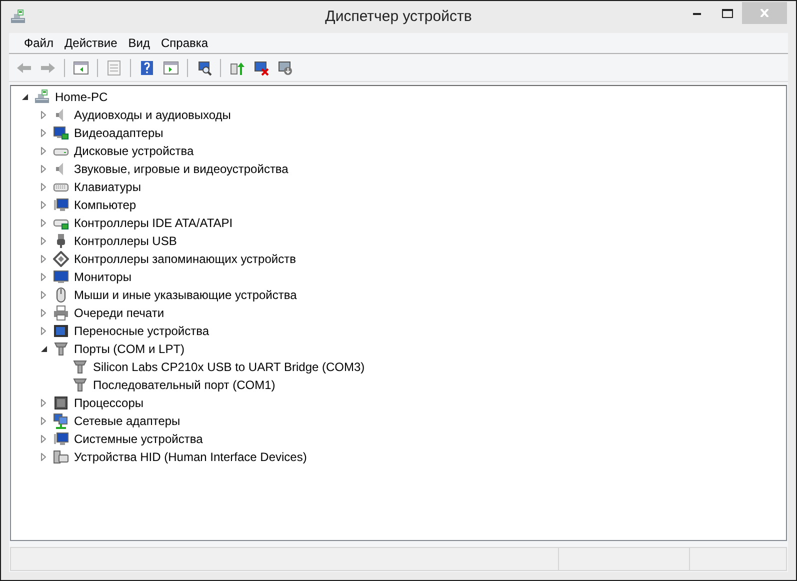 Image resolution: width=797 pixels, height=581 pixels. I want to click on diamond-icon, so click(61, 259).